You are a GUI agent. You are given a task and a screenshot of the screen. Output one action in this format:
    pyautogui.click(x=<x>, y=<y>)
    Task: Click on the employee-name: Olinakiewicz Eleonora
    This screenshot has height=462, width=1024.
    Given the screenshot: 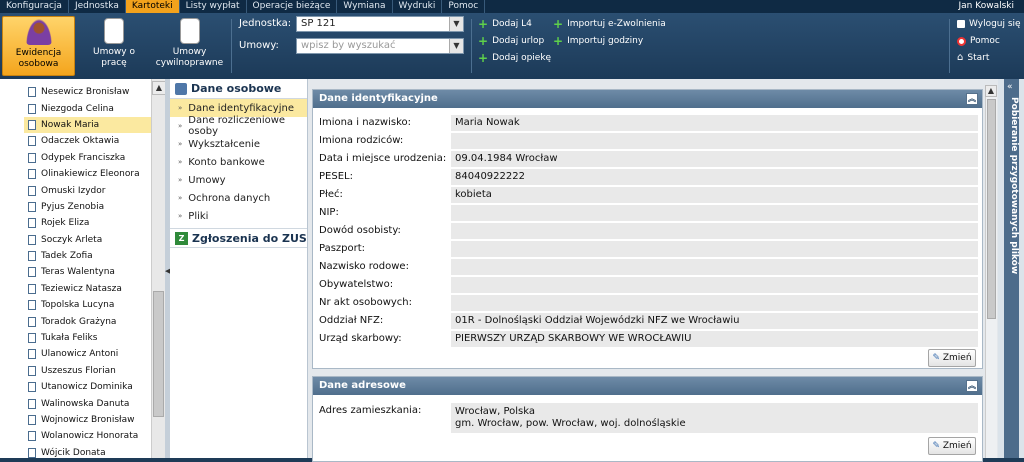 What is the action you would take?
    pyautogui.click(x=90, y=174)
    